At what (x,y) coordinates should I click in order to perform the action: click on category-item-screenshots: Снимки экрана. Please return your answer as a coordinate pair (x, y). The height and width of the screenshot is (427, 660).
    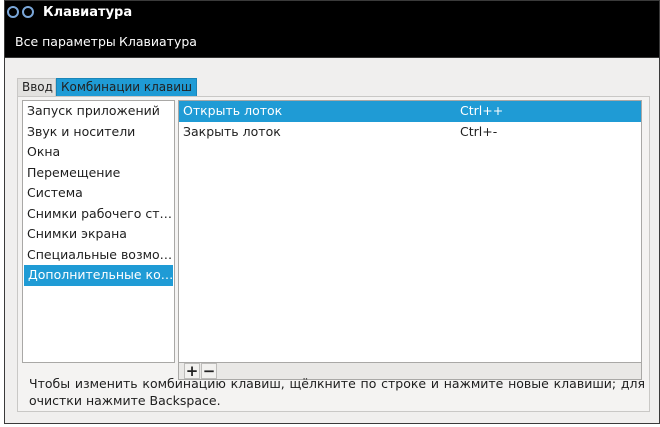
    Looking at the image, I should click on (98, 234).